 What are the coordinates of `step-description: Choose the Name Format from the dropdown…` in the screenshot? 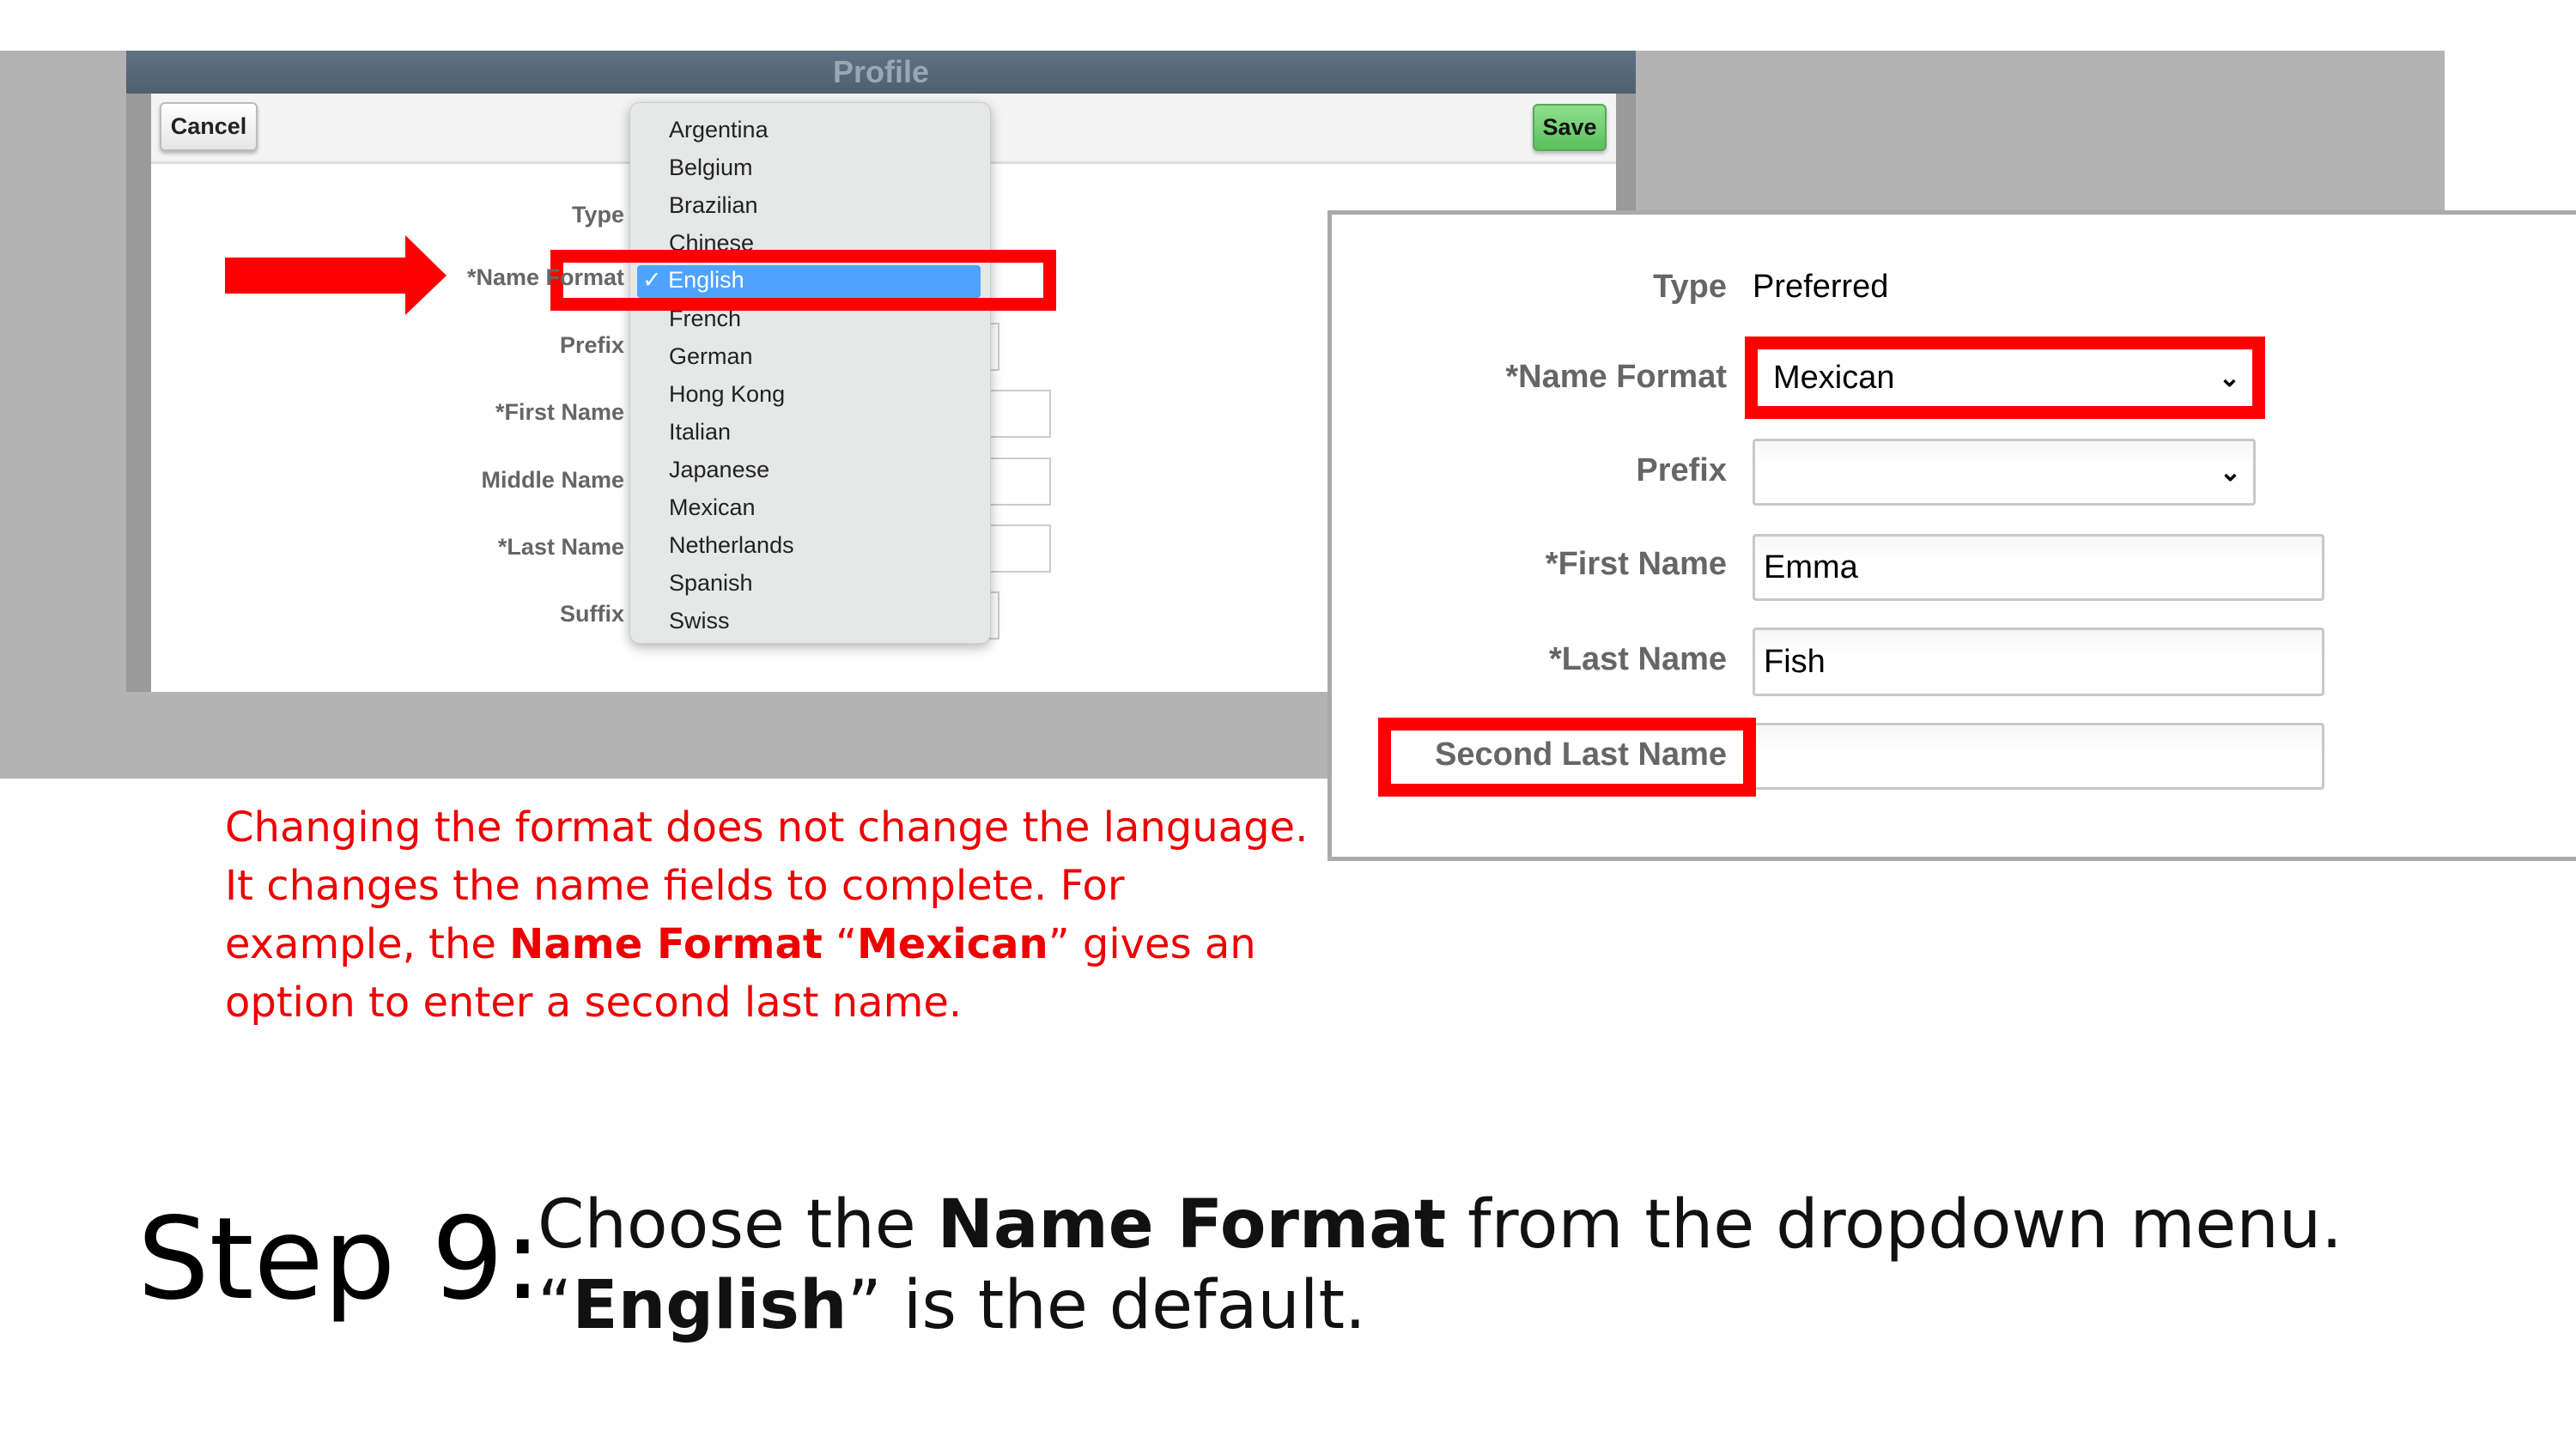 It's located at (1538, 1265).